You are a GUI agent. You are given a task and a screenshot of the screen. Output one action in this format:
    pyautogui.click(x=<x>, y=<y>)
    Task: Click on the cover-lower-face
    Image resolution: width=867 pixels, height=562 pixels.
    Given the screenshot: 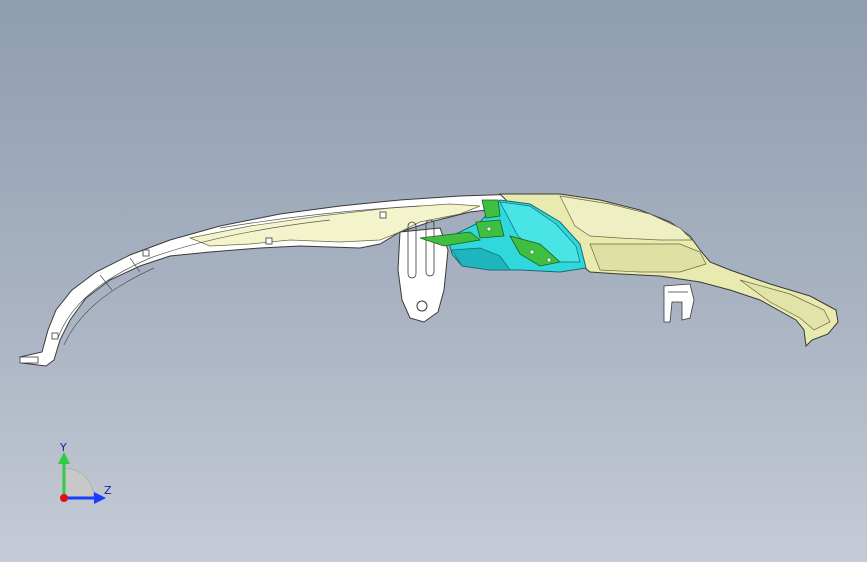 What is the action you would take?
    pyautogui.click(x=648, y=258)
    